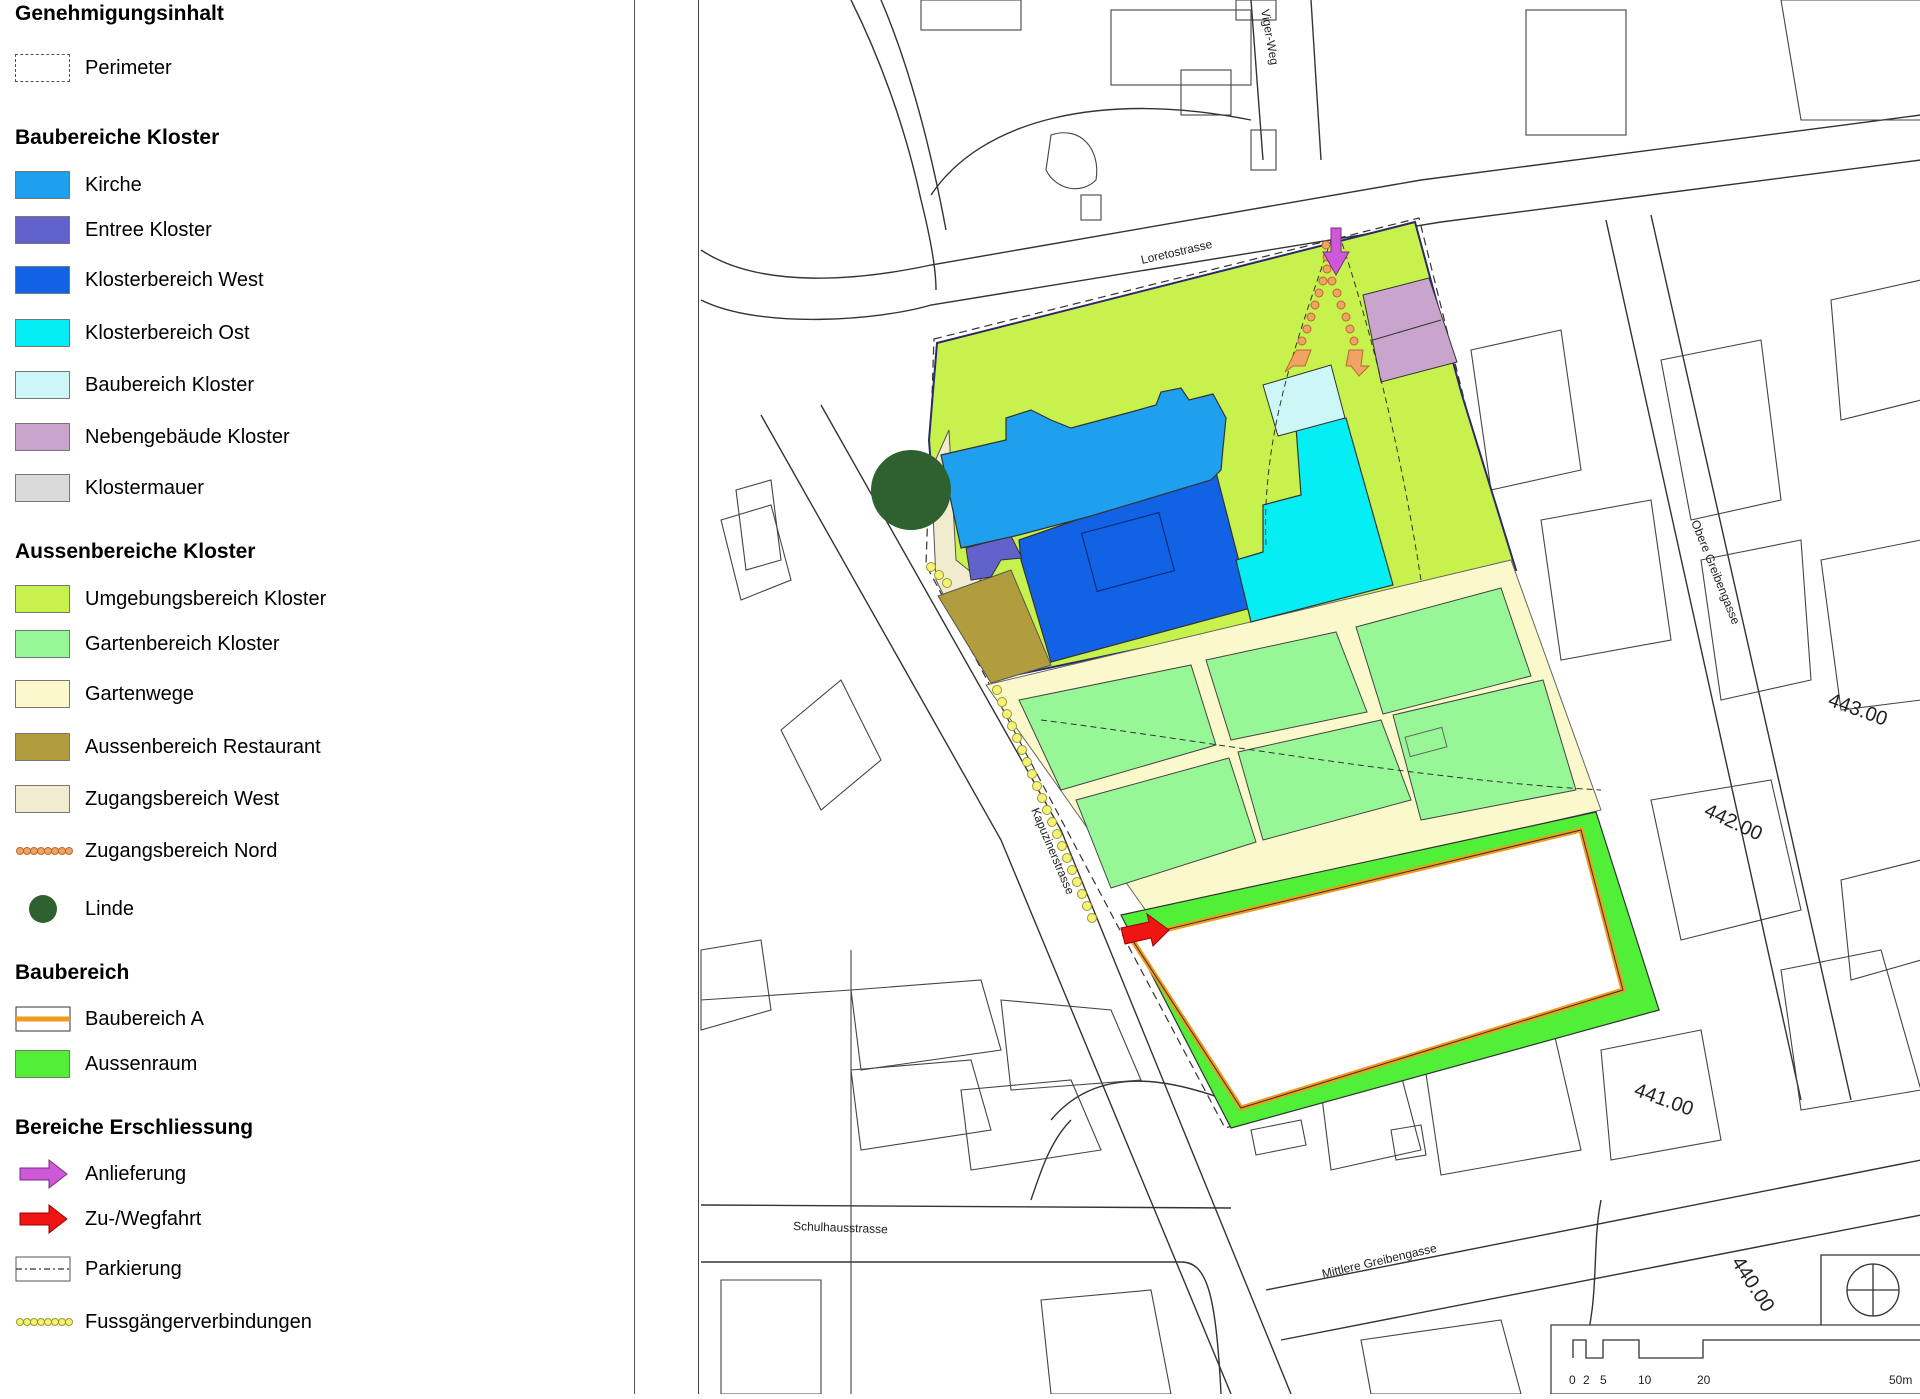 The height and width of the screenshot is (1399, 1920). What do you see at coordinates (42, 694) in the screenshot?
I see `wege-swatch` at bounding box center [42, 694].